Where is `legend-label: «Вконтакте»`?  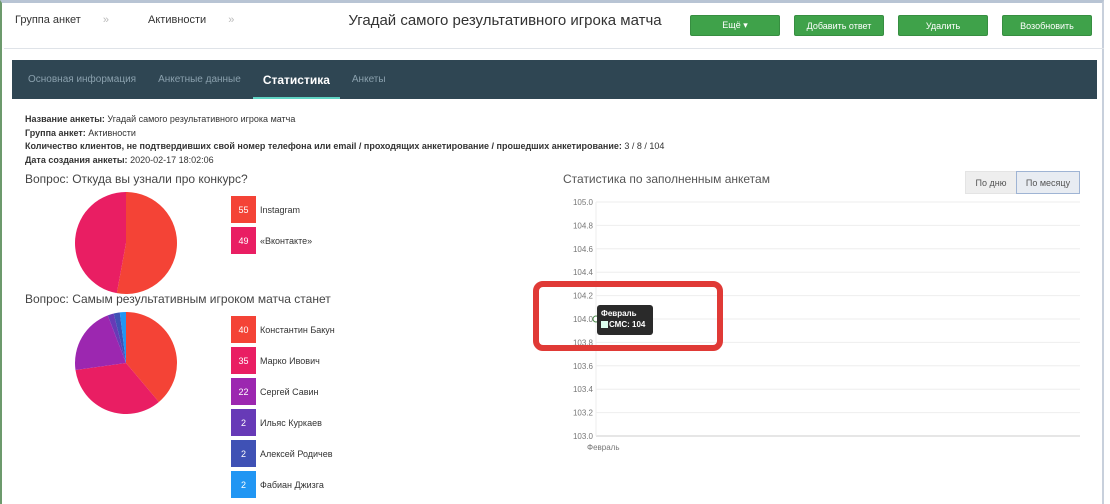
legend-label: «Вконтакте» is located at coordinates (286, 240).